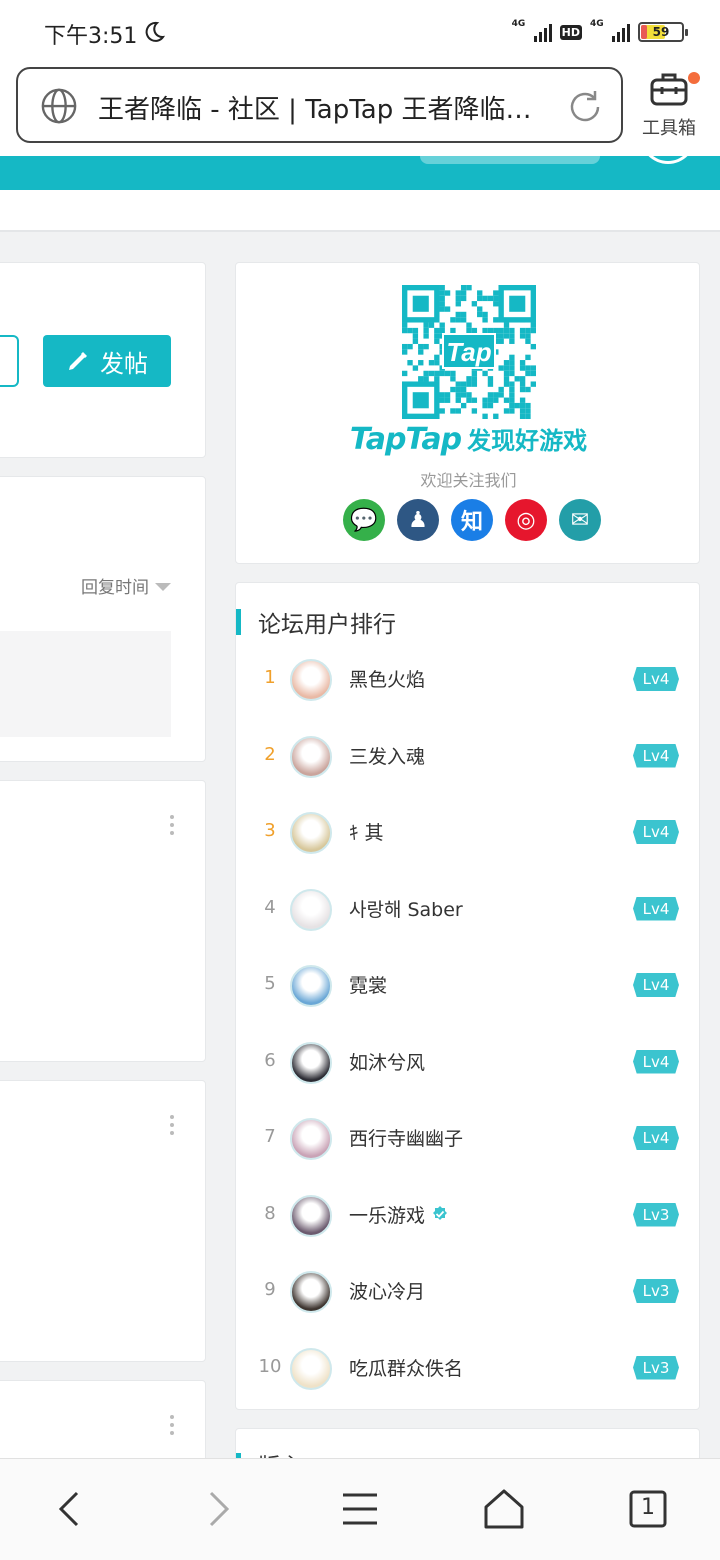  Describe the element at coordinates (472, 520) in the screenshot. I see `zhihu-icon: 知` at that location.